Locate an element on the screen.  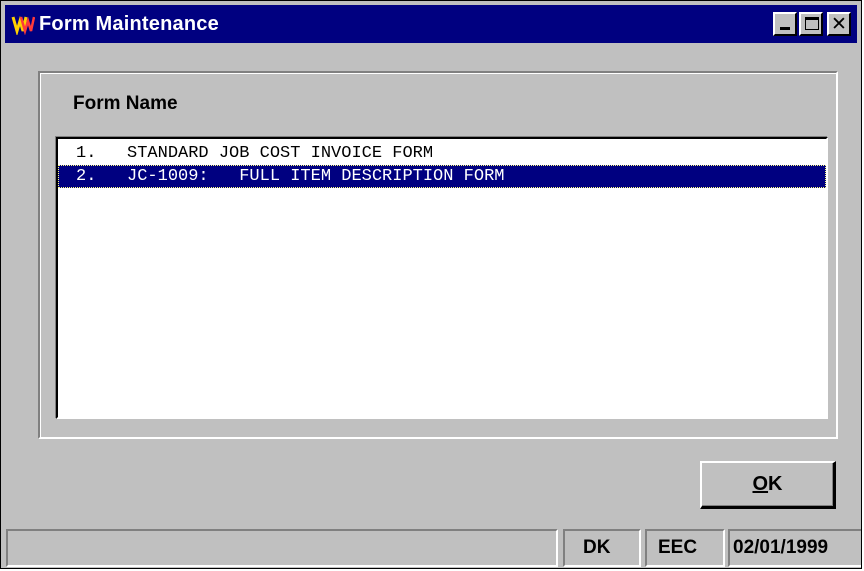
close-button: ✕ is located at coordinates (839, 24).